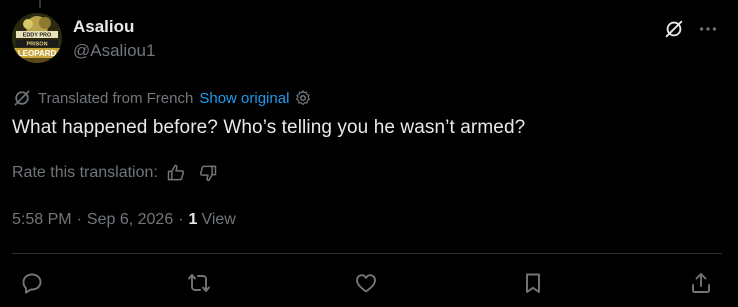 This screenshot has width=738, height=307. What do you see at coordinates (32, 283) in the screenshot?
I see `reply-icon` at bounding box center [32, 283].